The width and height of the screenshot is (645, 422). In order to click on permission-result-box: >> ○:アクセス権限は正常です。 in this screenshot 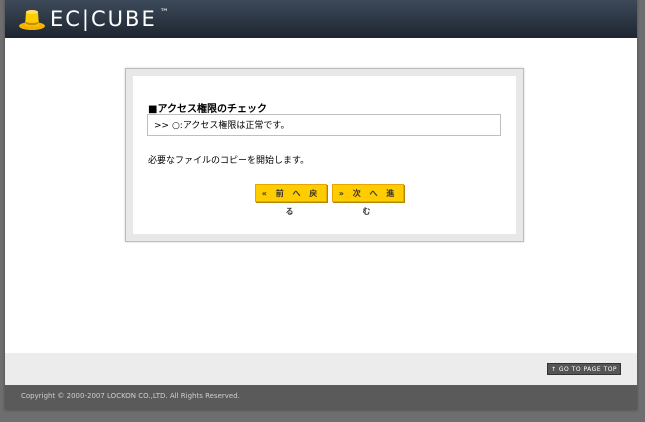, I will do `click(324, 125)`.